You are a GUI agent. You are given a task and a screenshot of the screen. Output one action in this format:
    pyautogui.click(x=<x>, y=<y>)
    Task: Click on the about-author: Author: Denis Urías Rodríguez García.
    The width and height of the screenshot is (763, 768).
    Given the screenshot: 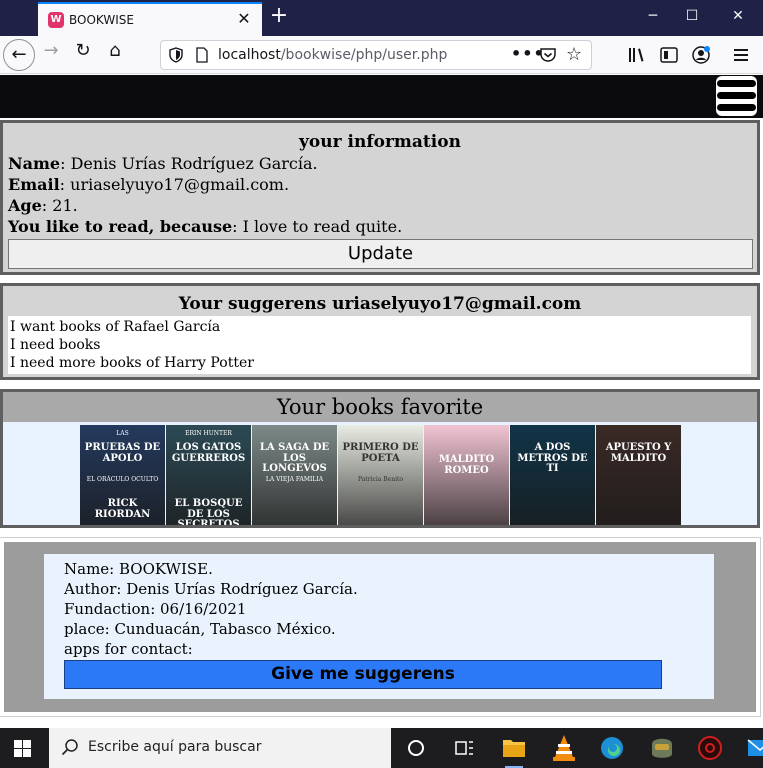 What is the action you would take?
    pyautogui.click(x=211, y=589)
    